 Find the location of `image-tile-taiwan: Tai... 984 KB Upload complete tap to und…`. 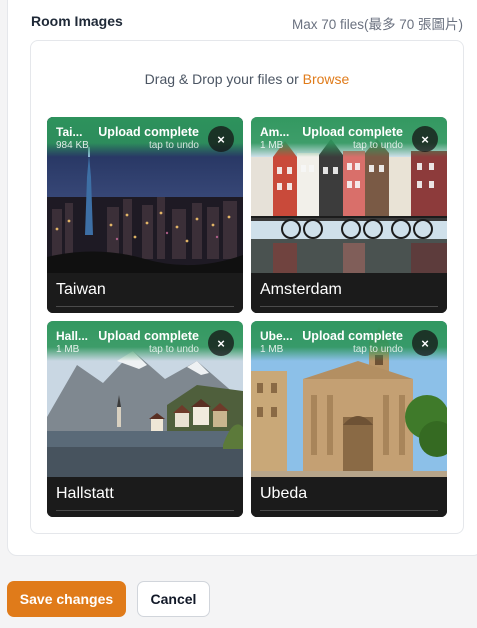

image-tile-taiwan: Tai... 984 KB Upload complete tap to und… is located at coordinates (145, 215).